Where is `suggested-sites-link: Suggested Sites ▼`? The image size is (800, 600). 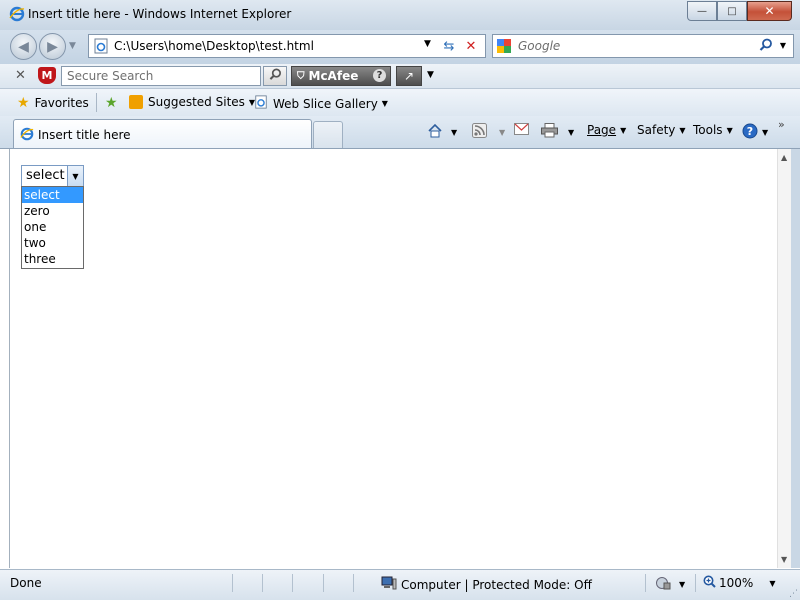
suggested-sites-link: Suggested Sites ▼ is located at coordinates (192, 102).